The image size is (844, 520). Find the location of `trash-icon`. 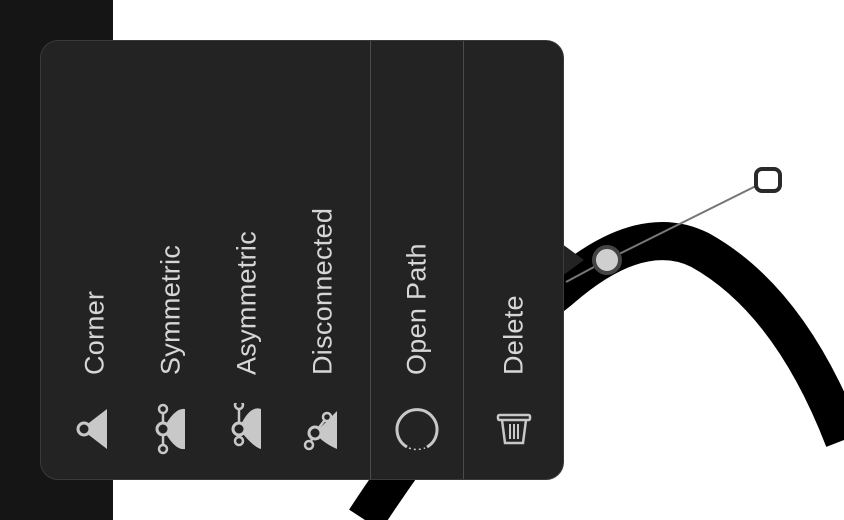

trash-icon is located at coordinates (514, 429).